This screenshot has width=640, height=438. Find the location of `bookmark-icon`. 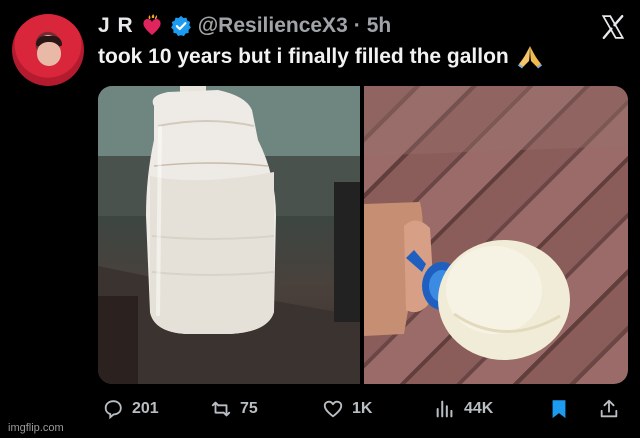

bookmark-icon is located at coordinates (559, 409).